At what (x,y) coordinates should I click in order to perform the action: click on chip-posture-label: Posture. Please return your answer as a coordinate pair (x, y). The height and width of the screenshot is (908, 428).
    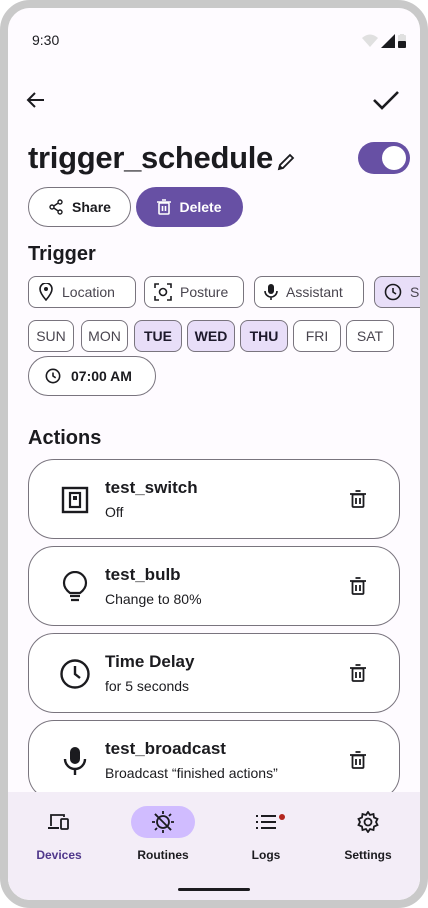
    Looking at the image, I should click on (204, 292).